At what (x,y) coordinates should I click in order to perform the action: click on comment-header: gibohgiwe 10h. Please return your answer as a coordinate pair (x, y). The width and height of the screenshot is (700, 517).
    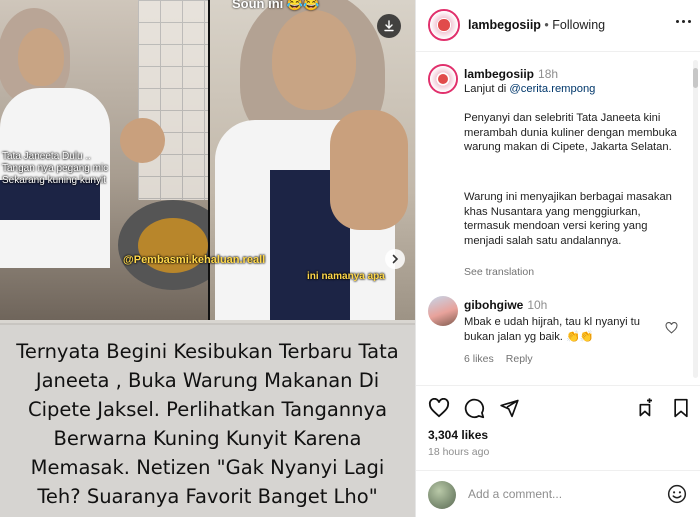
    Looking at the image, I should click on (505, 305).